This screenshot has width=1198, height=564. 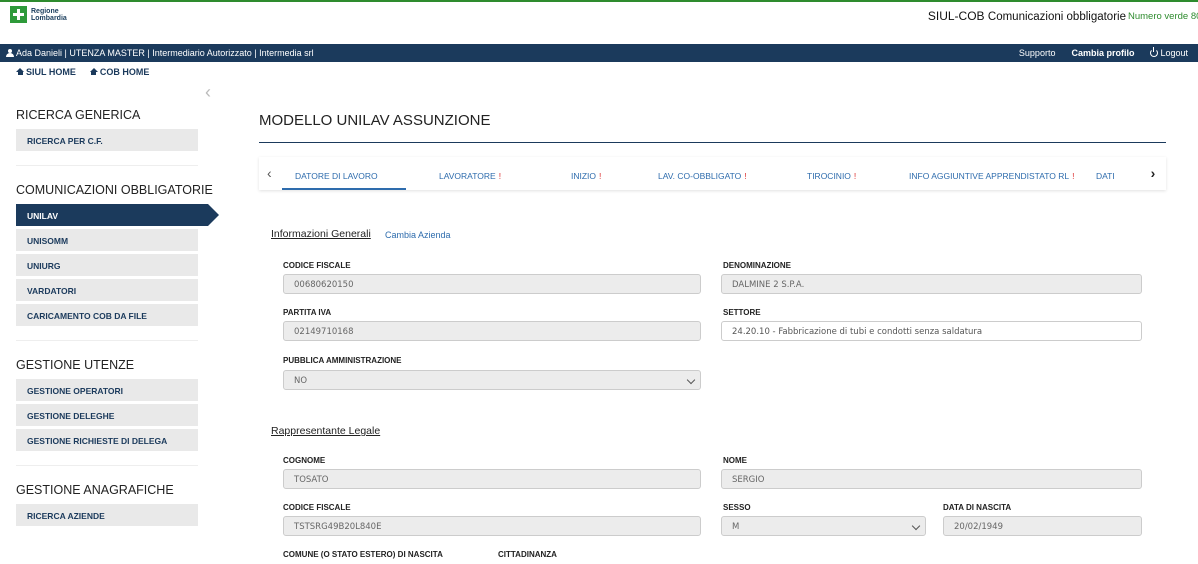 What do you see at coordinates (823, 526) in the screenshot?
I see `sesso-select: M` at bounding box center [823, 526].